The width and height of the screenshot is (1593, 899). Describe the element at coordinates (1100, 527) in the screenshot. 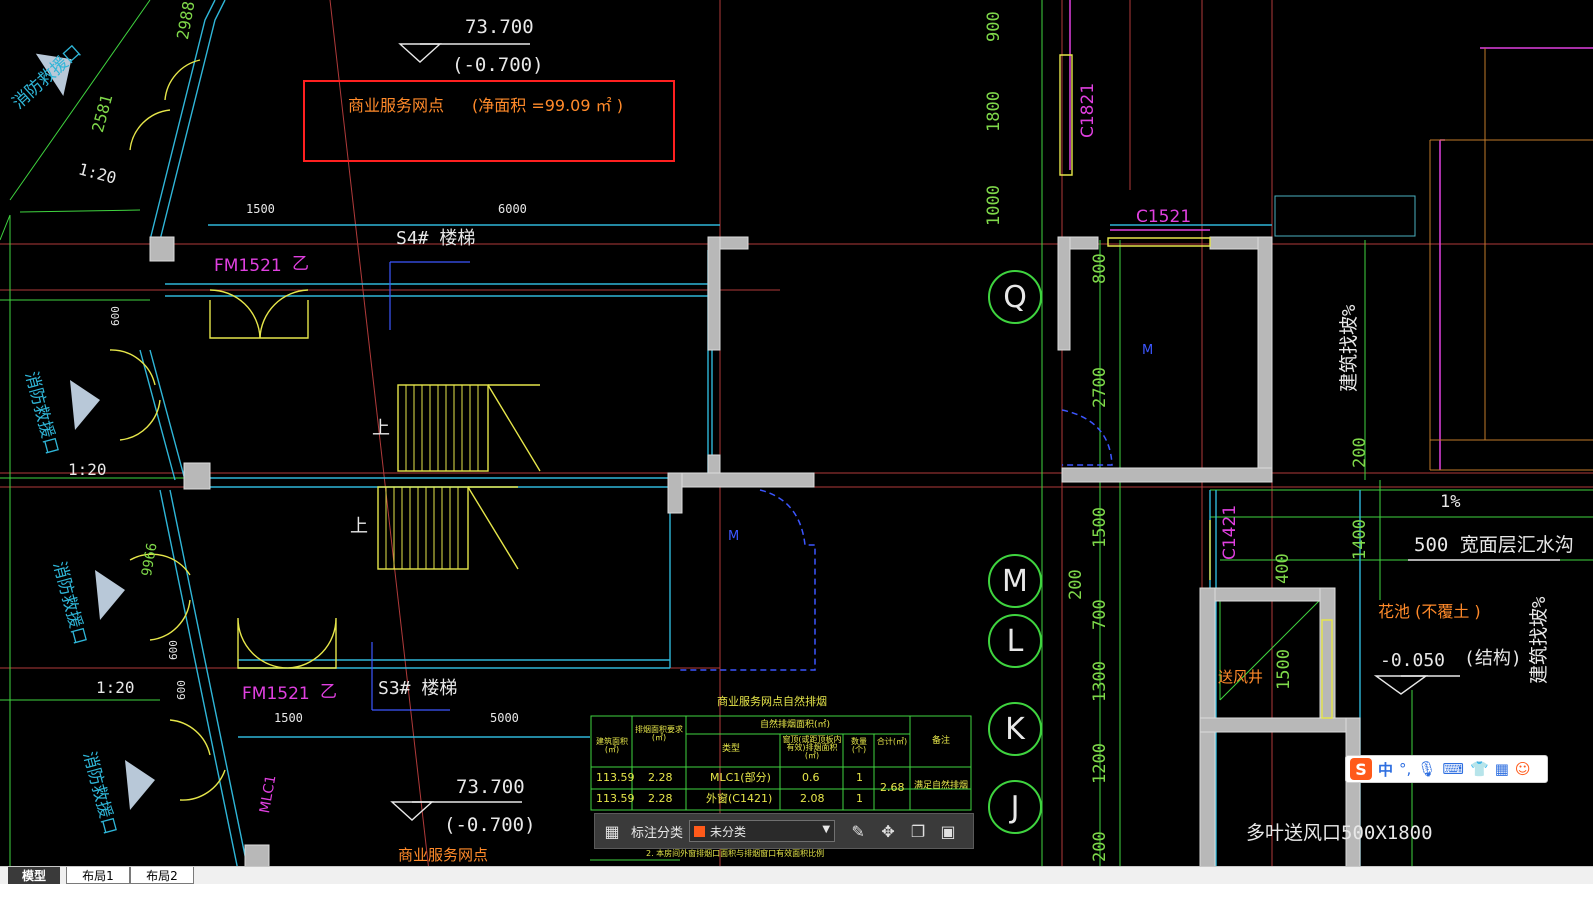

I see `dimension-1500-vertical: 1500` at that location.